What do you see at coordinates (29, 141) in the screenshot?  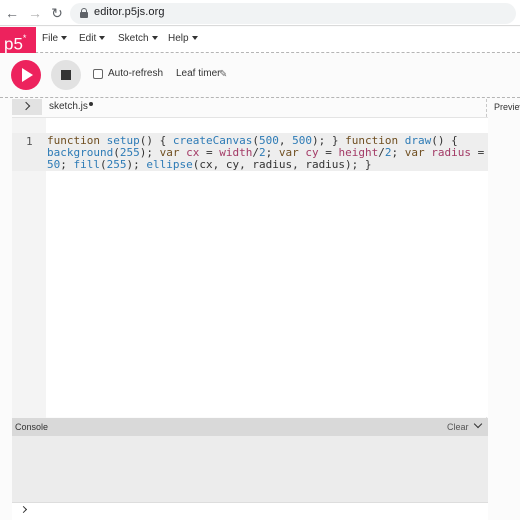 I see `line-number: 1` at bounding box center [29, 141].